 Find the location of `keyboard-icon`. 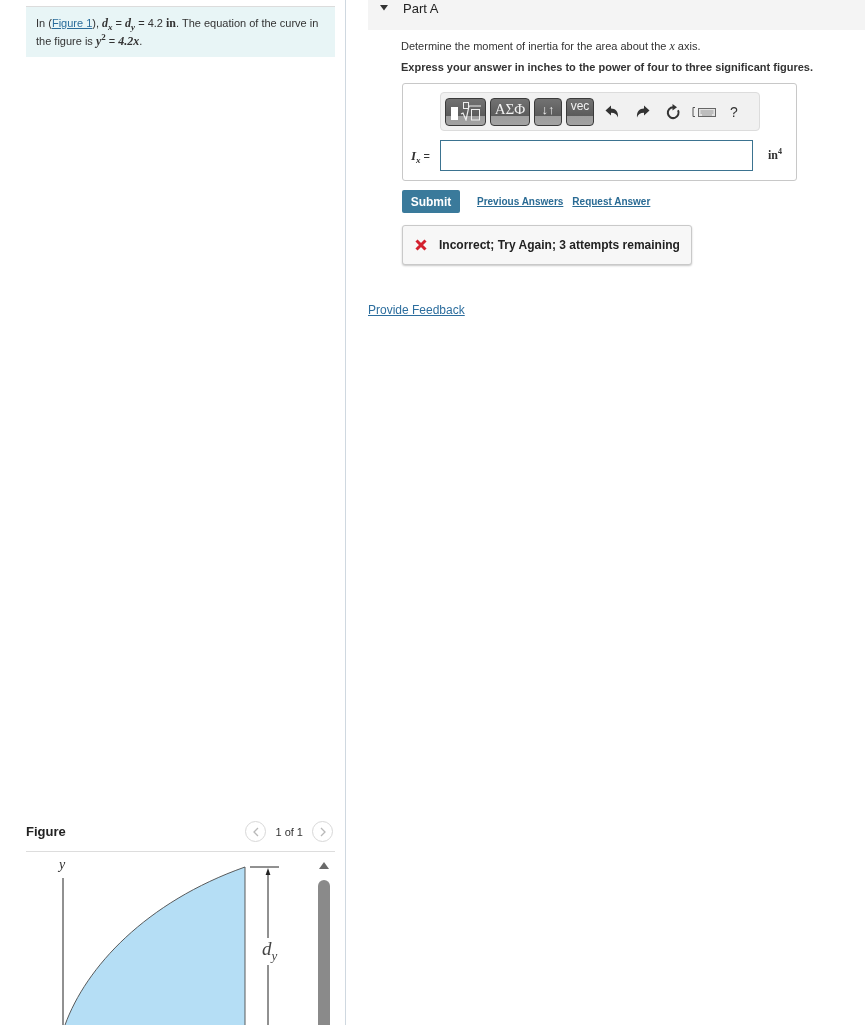

keyboard-icon is located at coordinates (703, 111).